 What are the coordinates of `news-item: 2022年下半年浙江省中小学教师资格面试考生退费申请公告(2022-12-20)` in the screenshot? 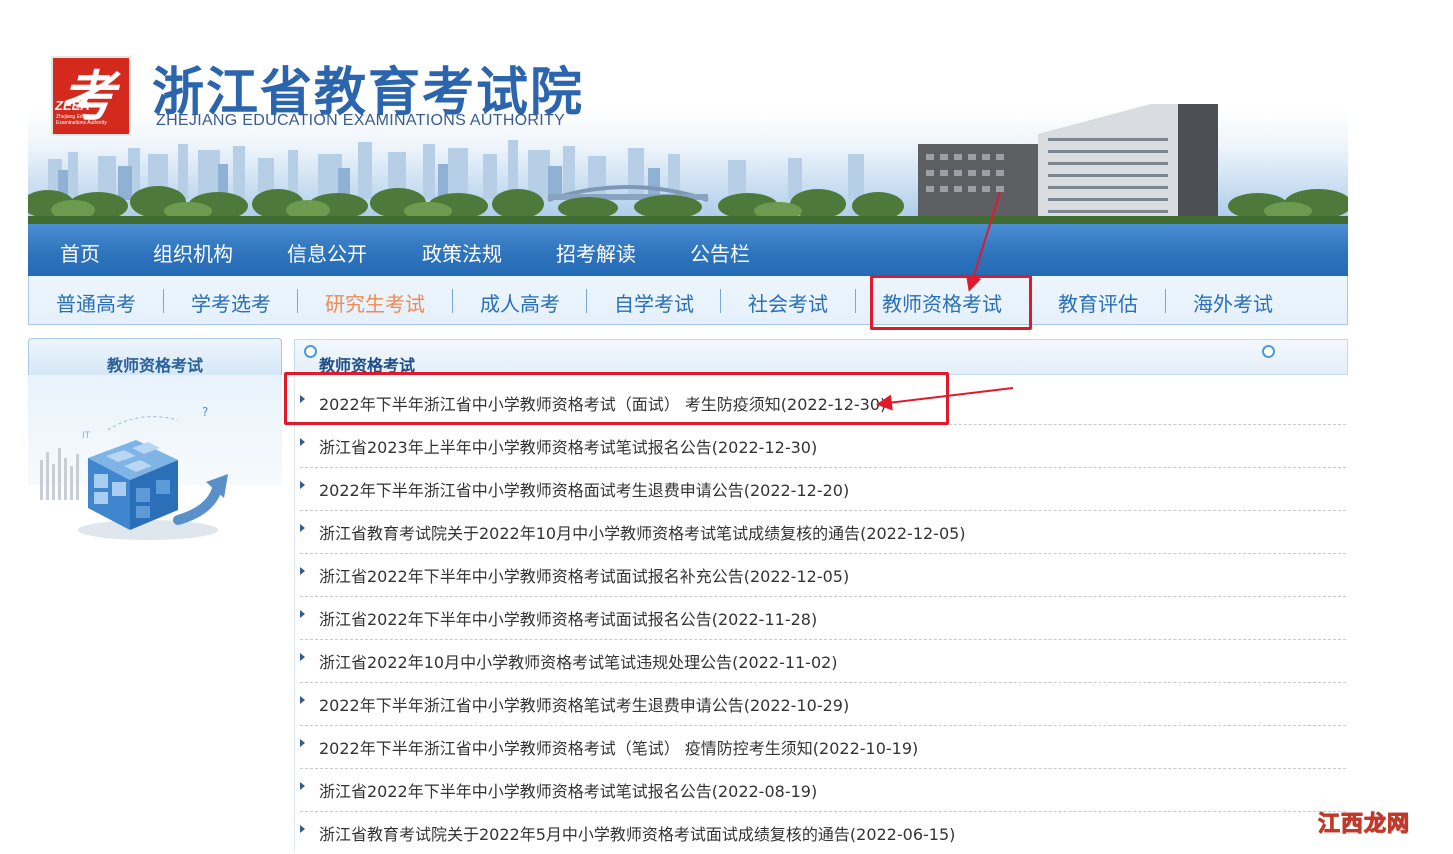 It's located at (823, 489).